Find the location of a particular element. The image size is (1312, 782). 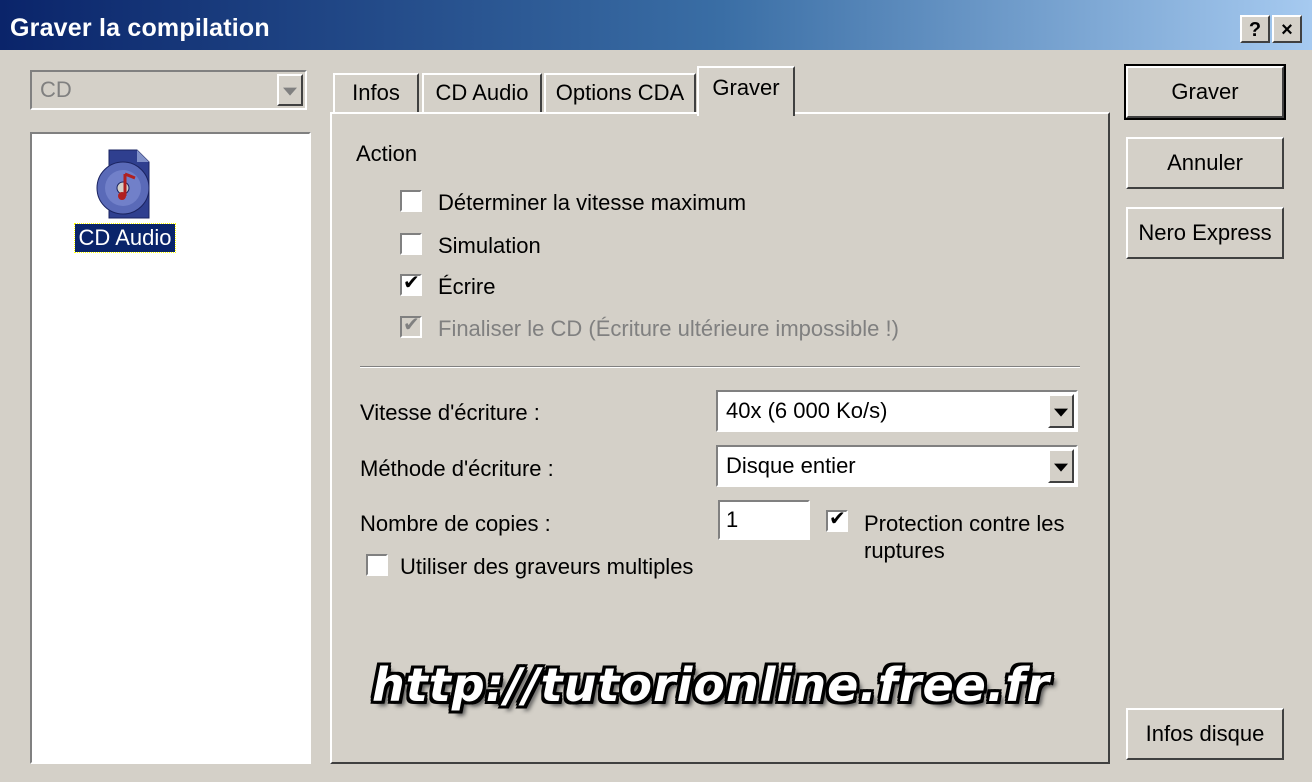

tab-infos: Infos is located at coordinates (376, 93).